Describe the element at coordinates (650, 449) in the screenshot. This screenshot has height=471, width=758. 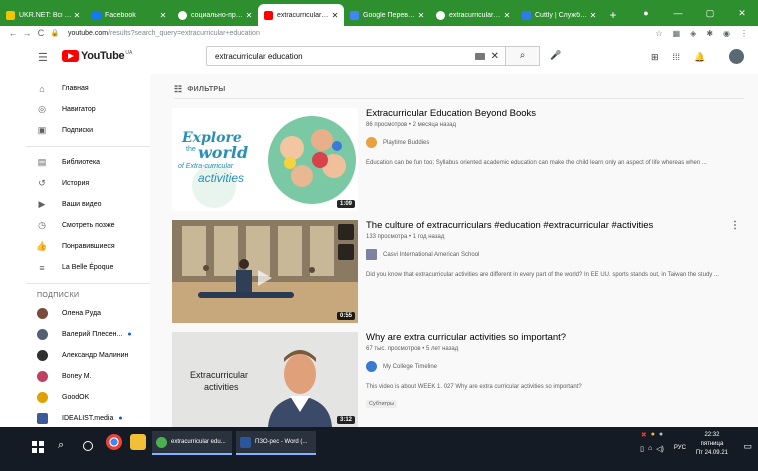
I see `network-icon: ⌂` at that location.